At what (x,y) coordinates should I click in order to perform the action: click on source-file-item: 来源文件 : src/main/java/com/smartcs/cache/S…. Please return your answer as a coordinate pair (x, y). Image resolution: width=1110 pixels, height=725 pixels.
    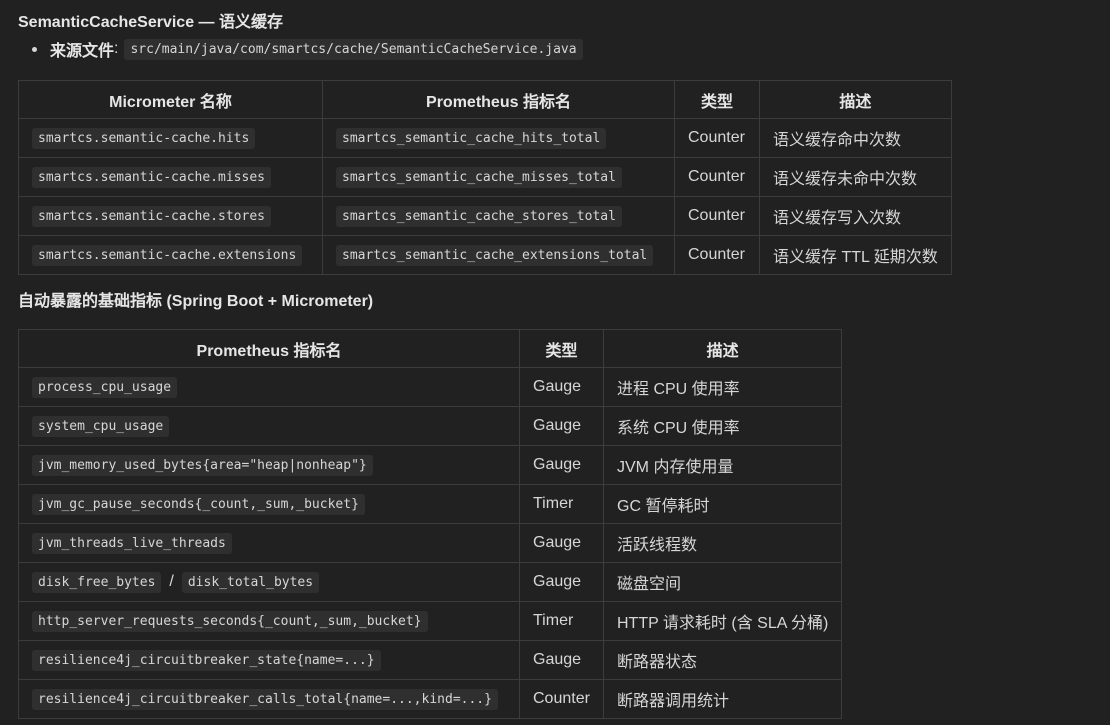
    Looking at the image, I should click on (564, 49).